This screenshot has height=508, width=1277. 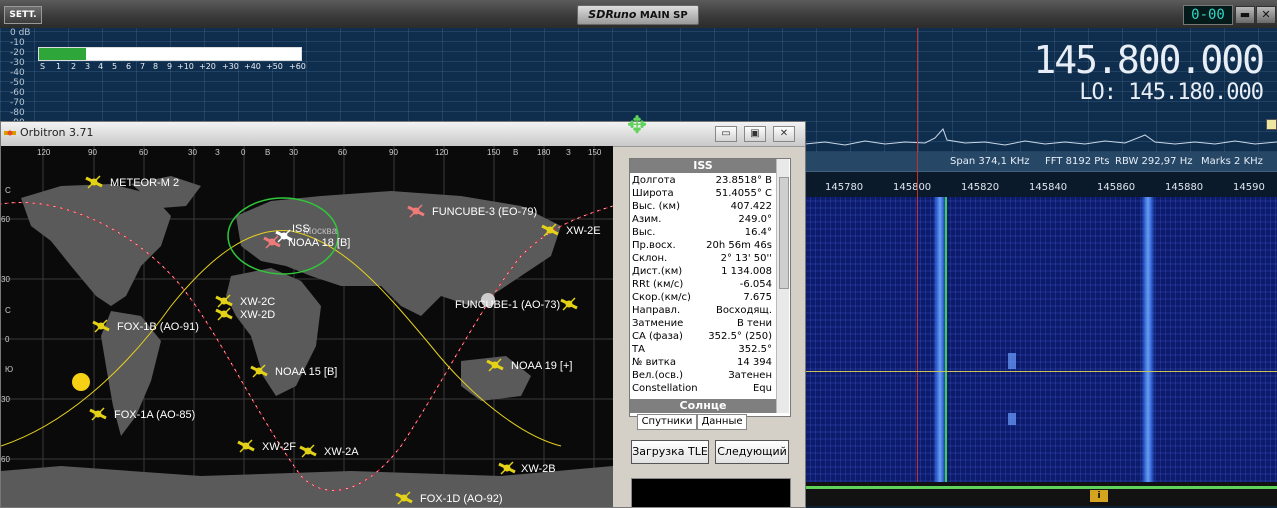 I want to click on s-meter, so click(x=170, y=54).